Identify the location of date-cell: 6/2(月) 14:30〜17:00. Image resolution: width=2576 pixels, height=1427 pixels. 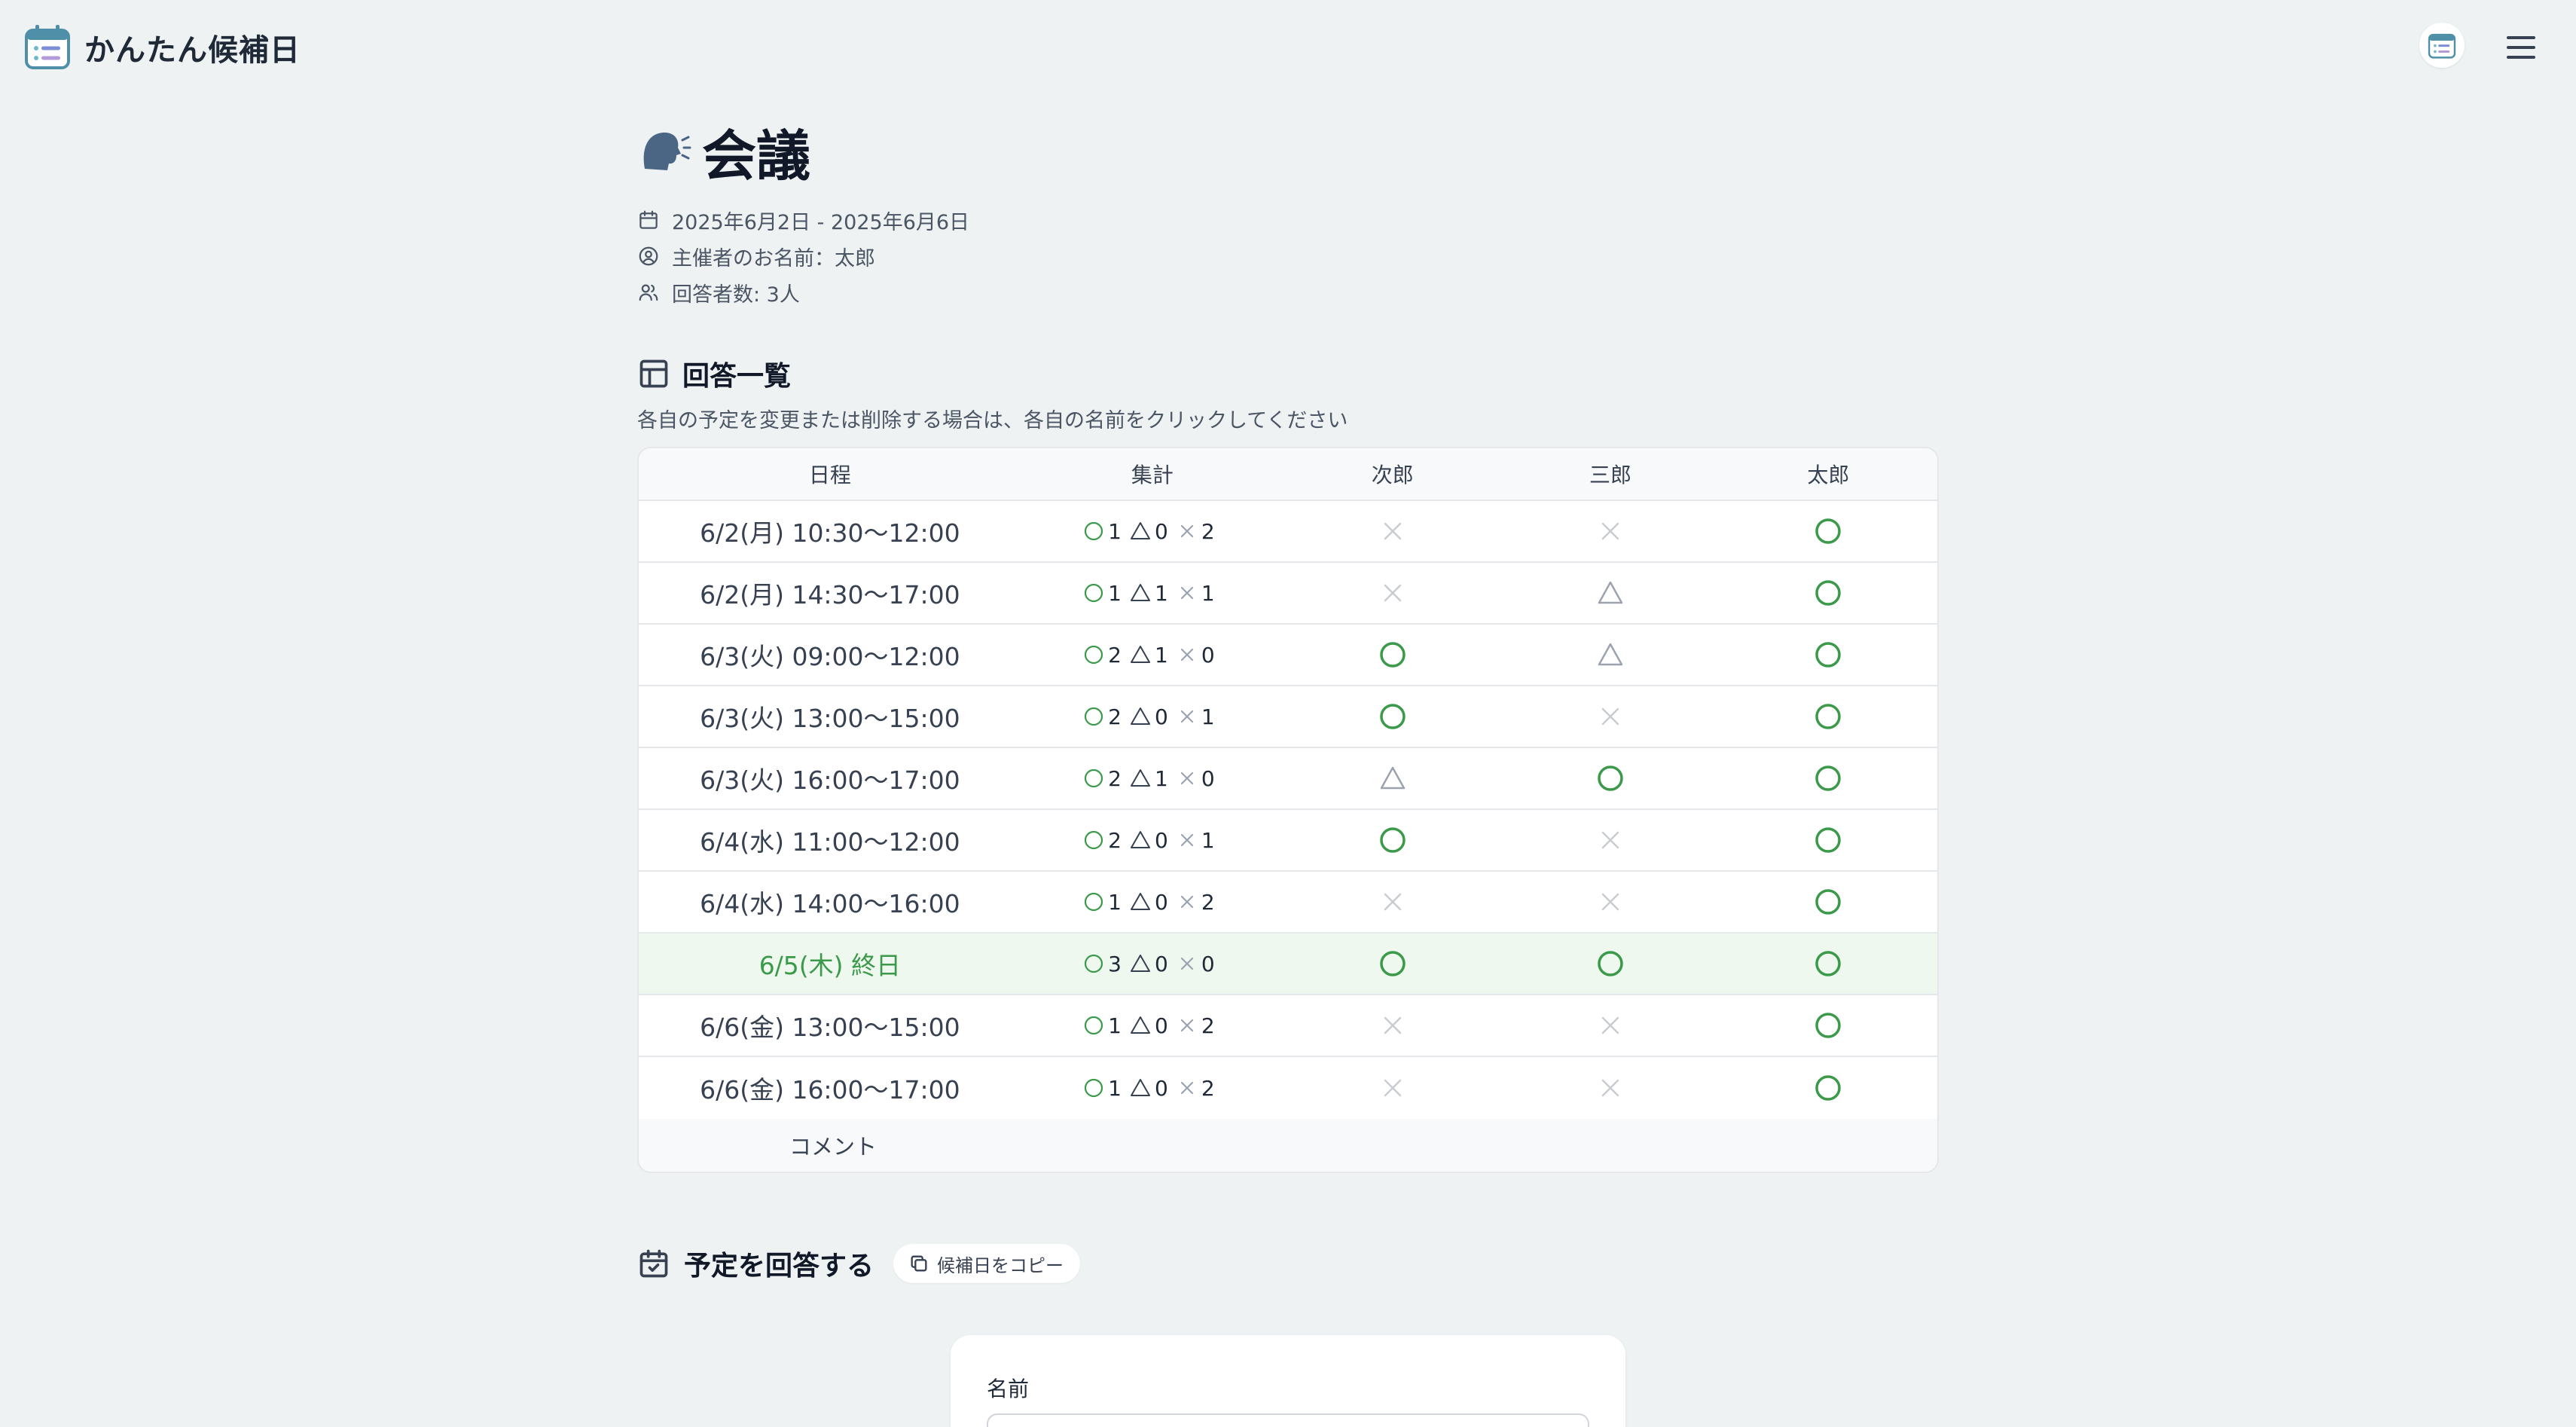
(830, 593).